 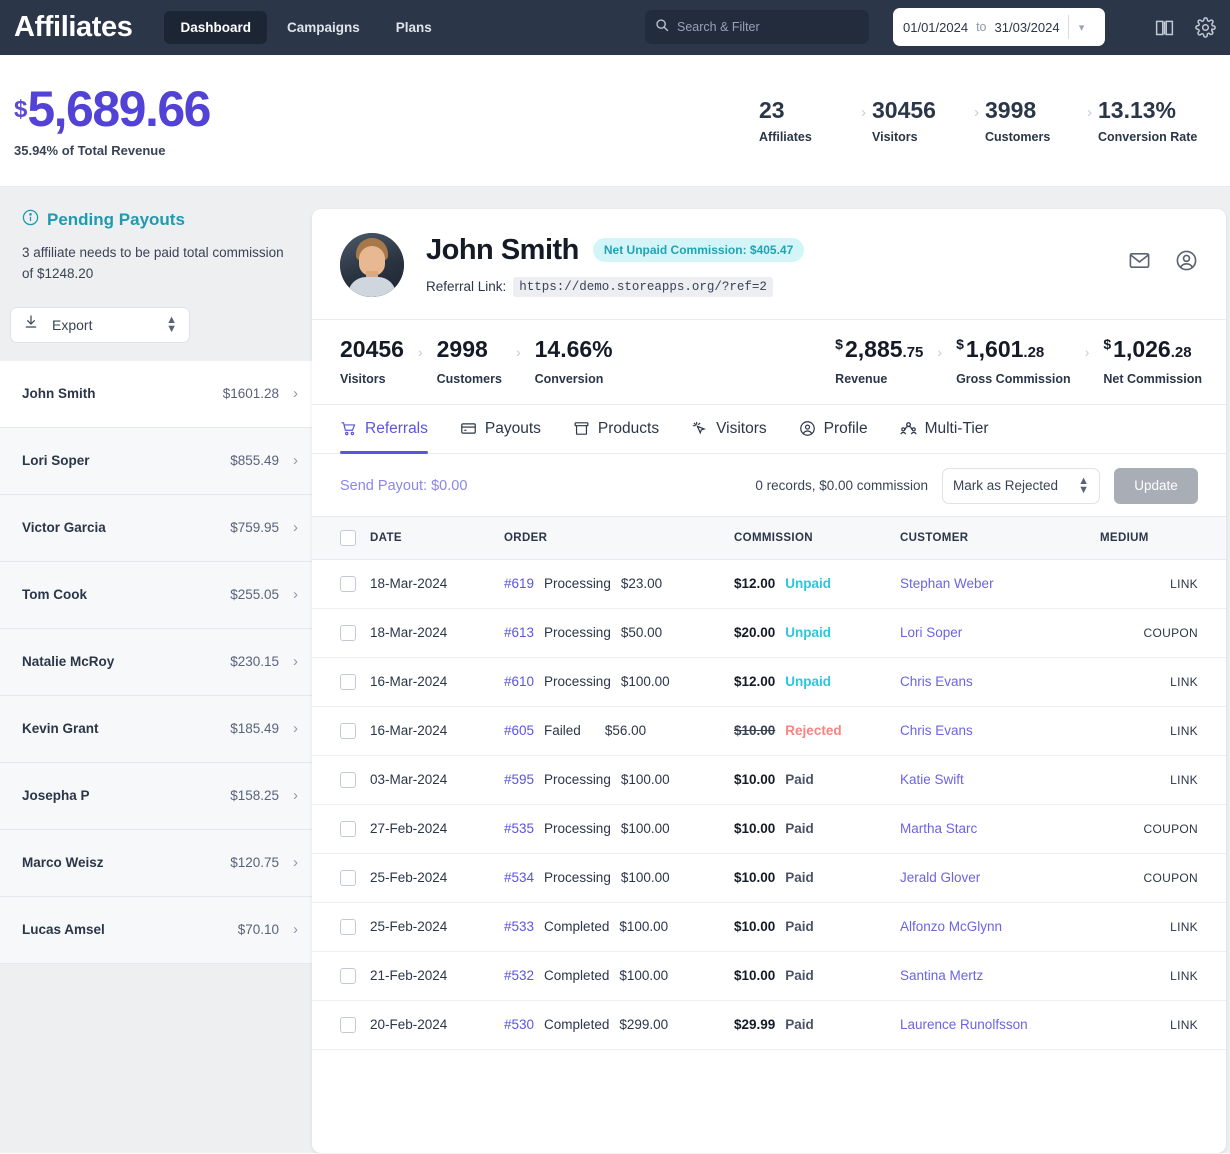 I want to click on affiliate-list-item: Lori Soper $855.49 ›, so click(x=156, y=461).